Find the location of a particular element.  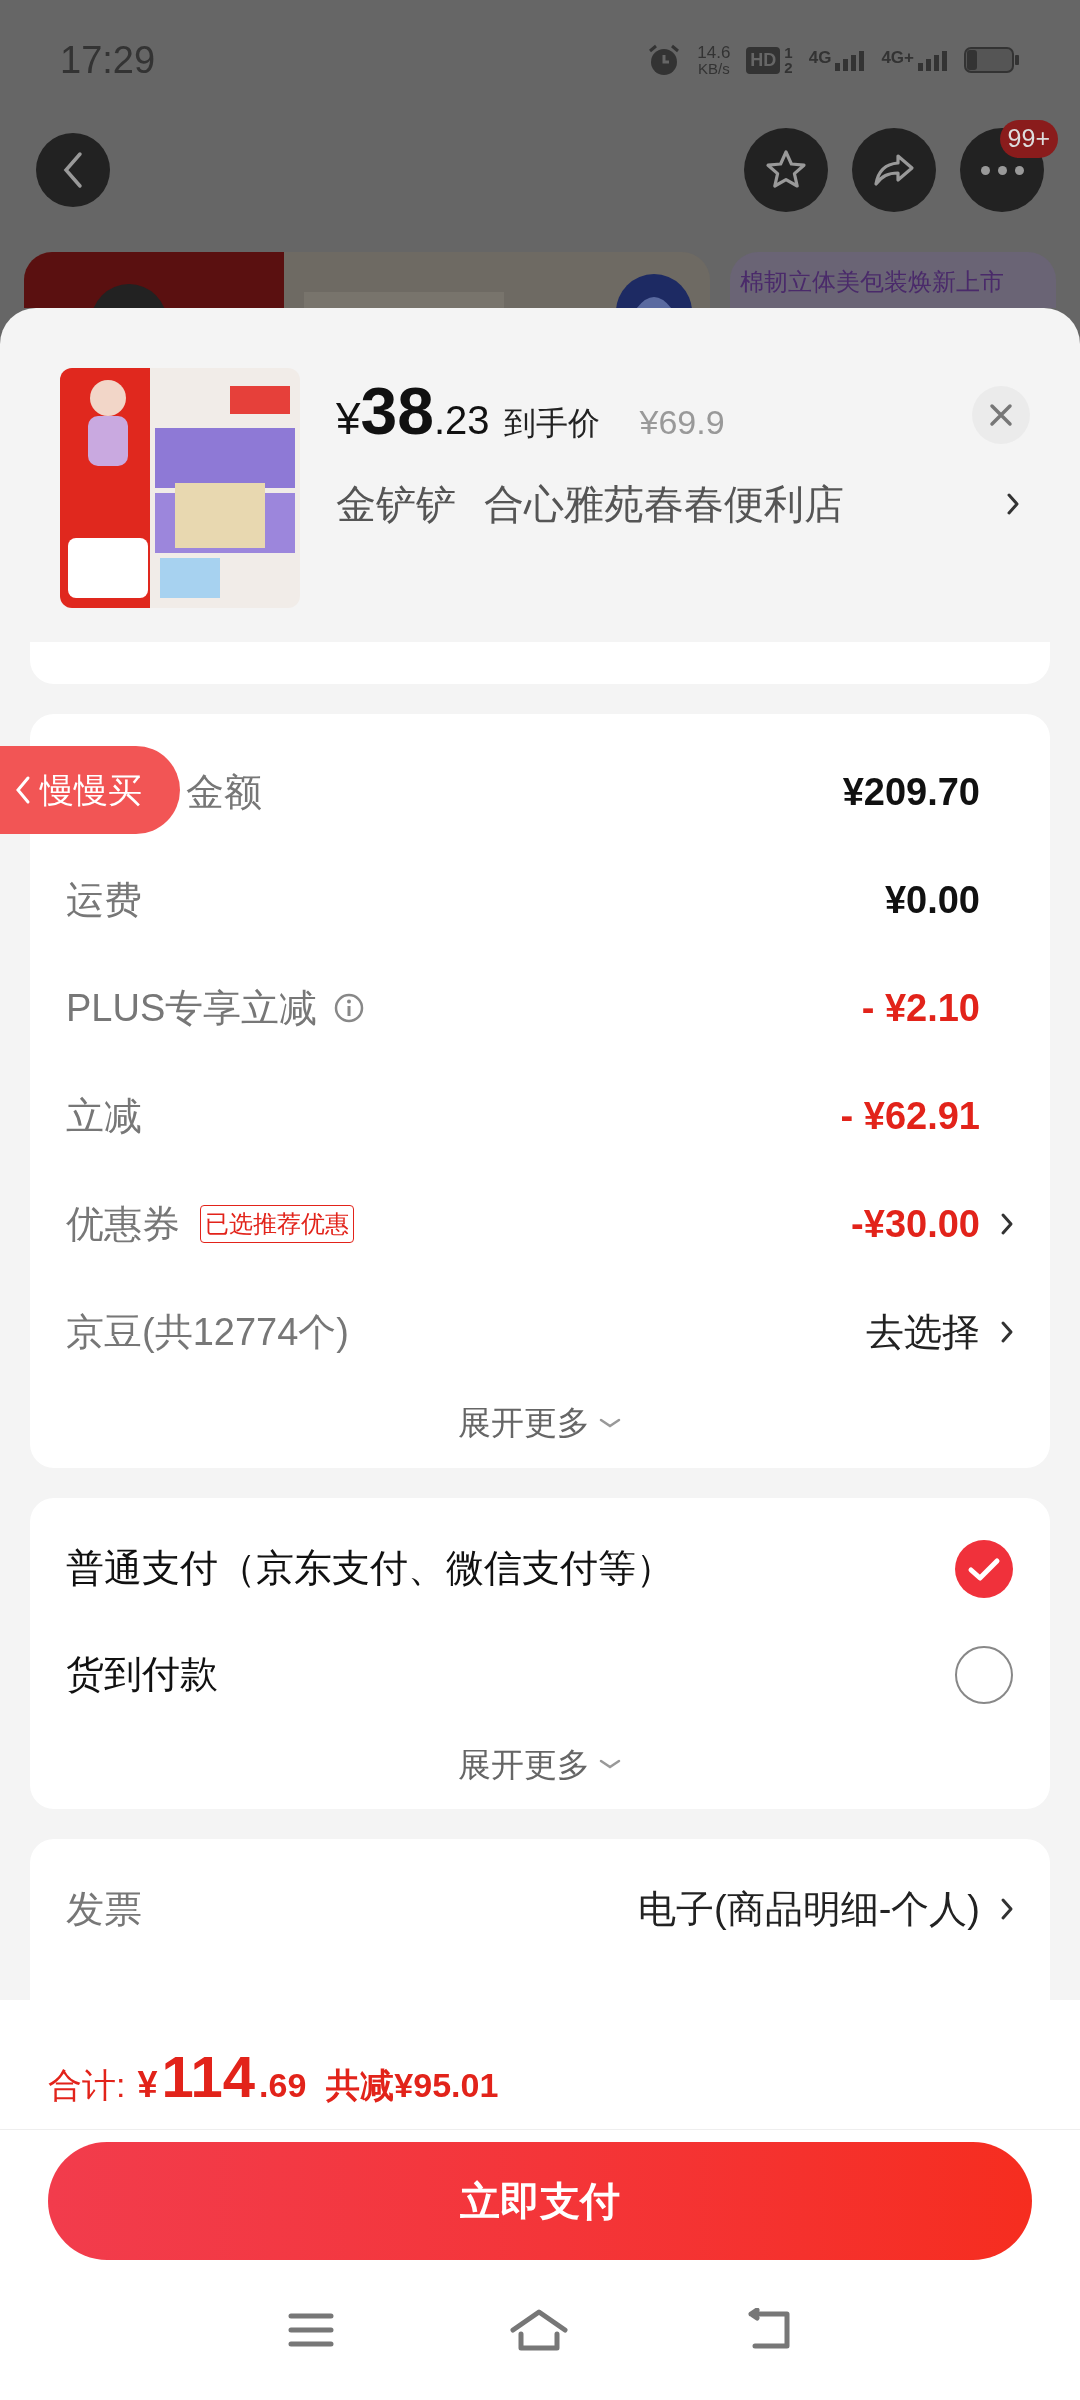

total-label: 合计: is located at coordinates (87, 2085).